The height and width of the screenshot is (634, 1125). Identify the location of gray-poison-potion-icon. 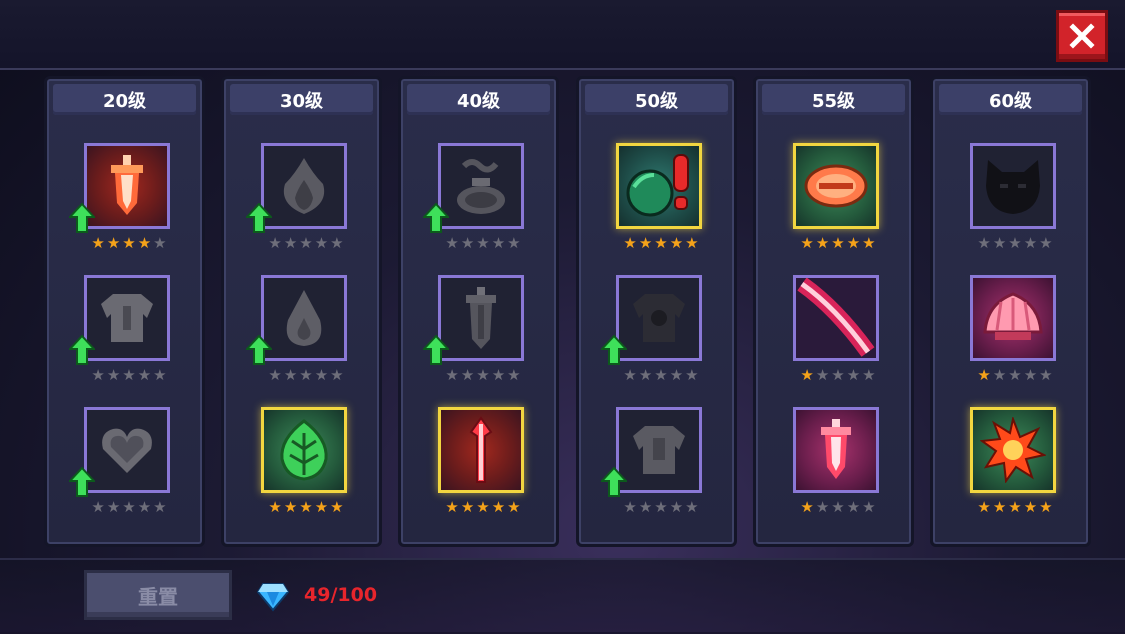
(481, 186).